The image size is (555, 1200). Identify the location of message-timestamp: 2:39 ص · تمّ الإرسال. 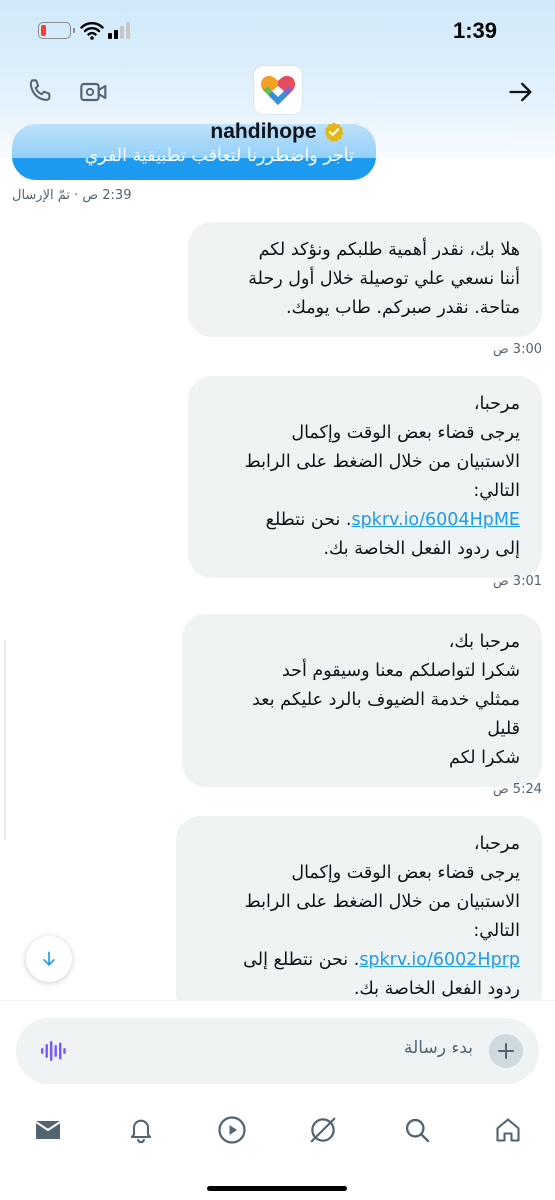
(72, 195).